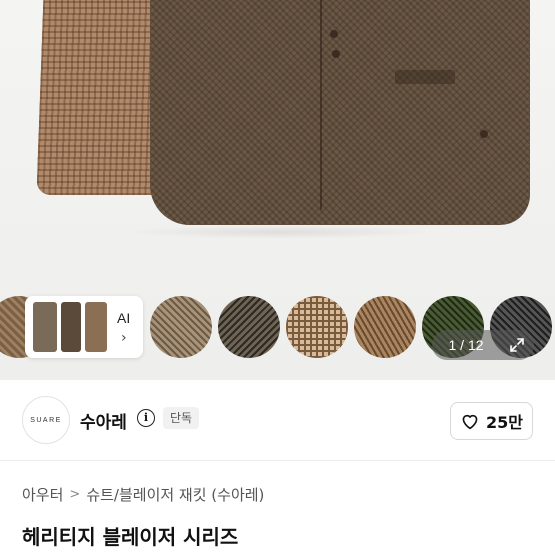 The image size is (555, 555). What do you see at coordinates (42, 494) in the screenshot?
I see `breadcrumb-item-outer: 아우터` at bounding box center [42, 494].